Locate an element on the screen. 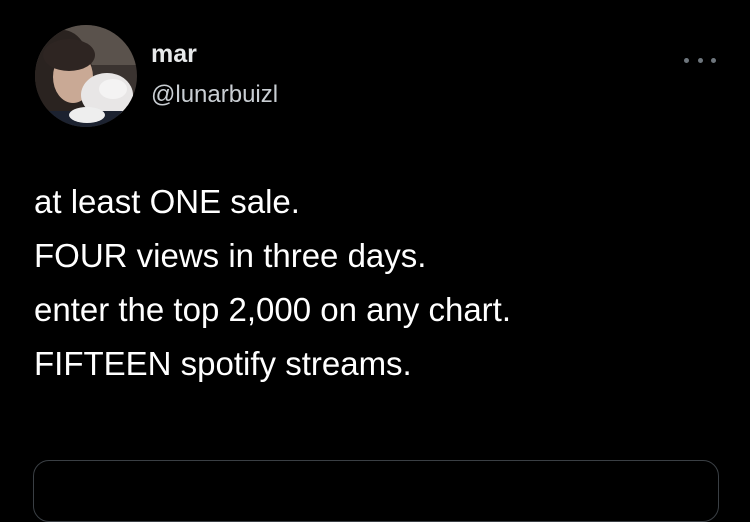  avatar is located at coordinates (86, 76).